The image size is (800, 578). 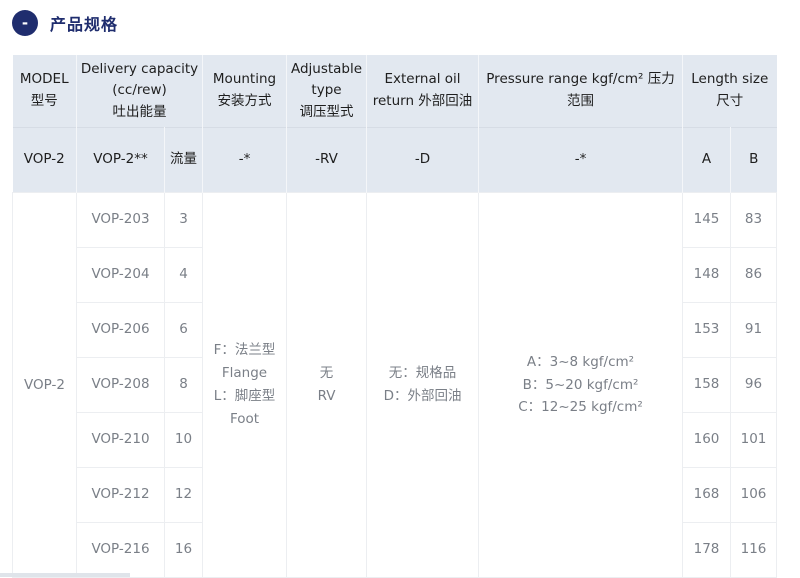 I want to click on code-length-a: A, so click(x=707, y=160).